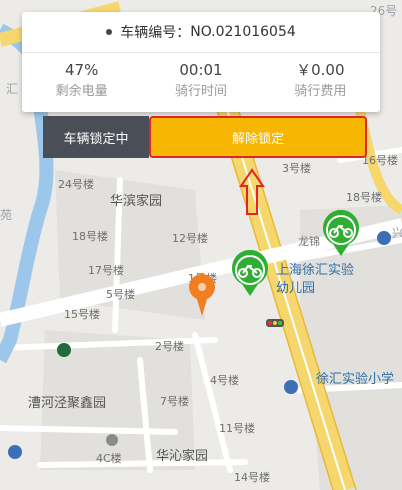 This screenshot has height=490, width=402. What do you see at coordinates (120, 294) in the screenshot?
I see `map-label-building-5: 5号楼` at bounding box center [120, 294].